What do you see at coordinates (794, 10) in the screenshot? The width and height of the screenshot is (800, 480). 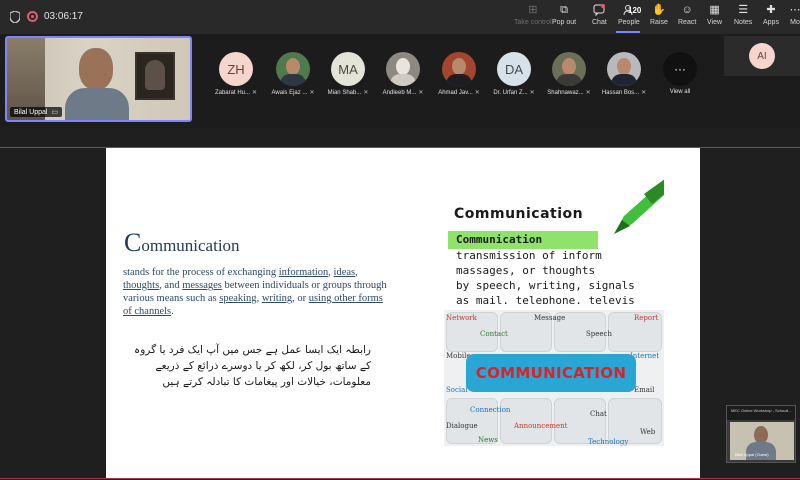 I see `more-icon: ⋯` at bounding box center [794, 10].